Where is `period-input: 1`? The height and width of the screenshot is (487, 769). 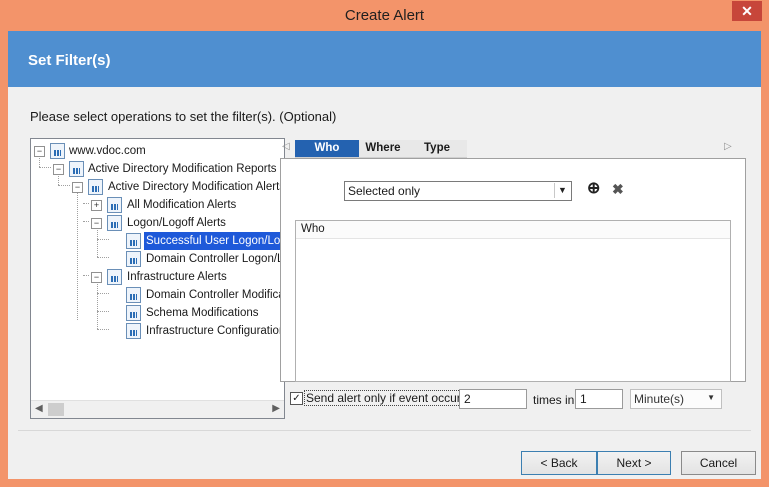
period-input: 1 is located at coordinates (599, 399).